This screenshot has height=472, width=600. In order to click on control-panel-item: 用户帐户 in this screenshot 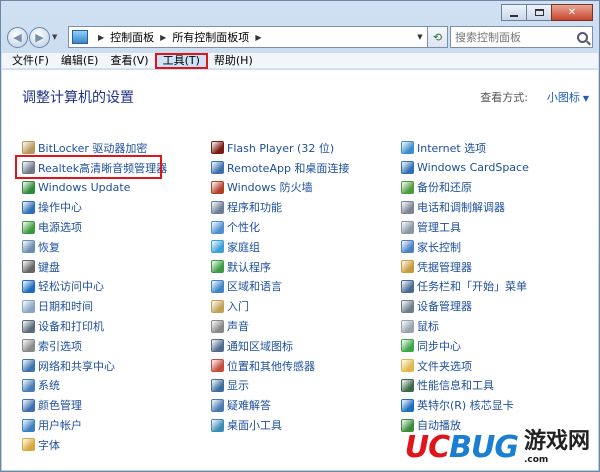, I will do `click(94, 425)`.